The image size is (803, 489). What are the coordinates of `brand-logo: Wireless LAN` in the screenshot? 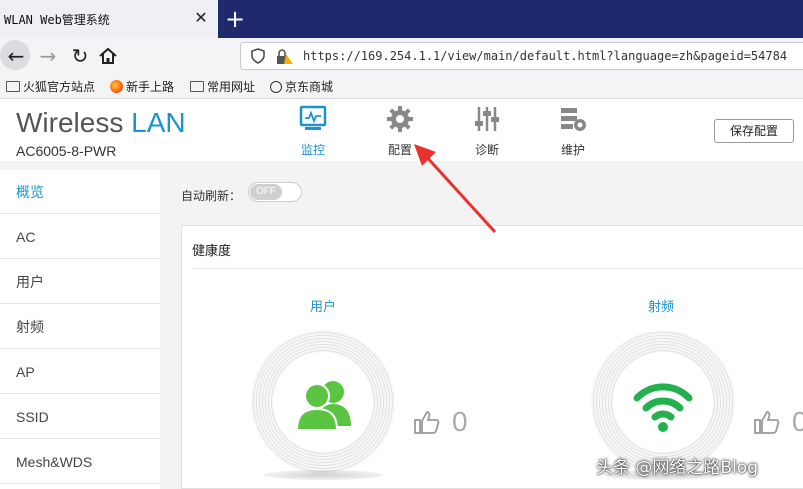 It's located at (101, 122).